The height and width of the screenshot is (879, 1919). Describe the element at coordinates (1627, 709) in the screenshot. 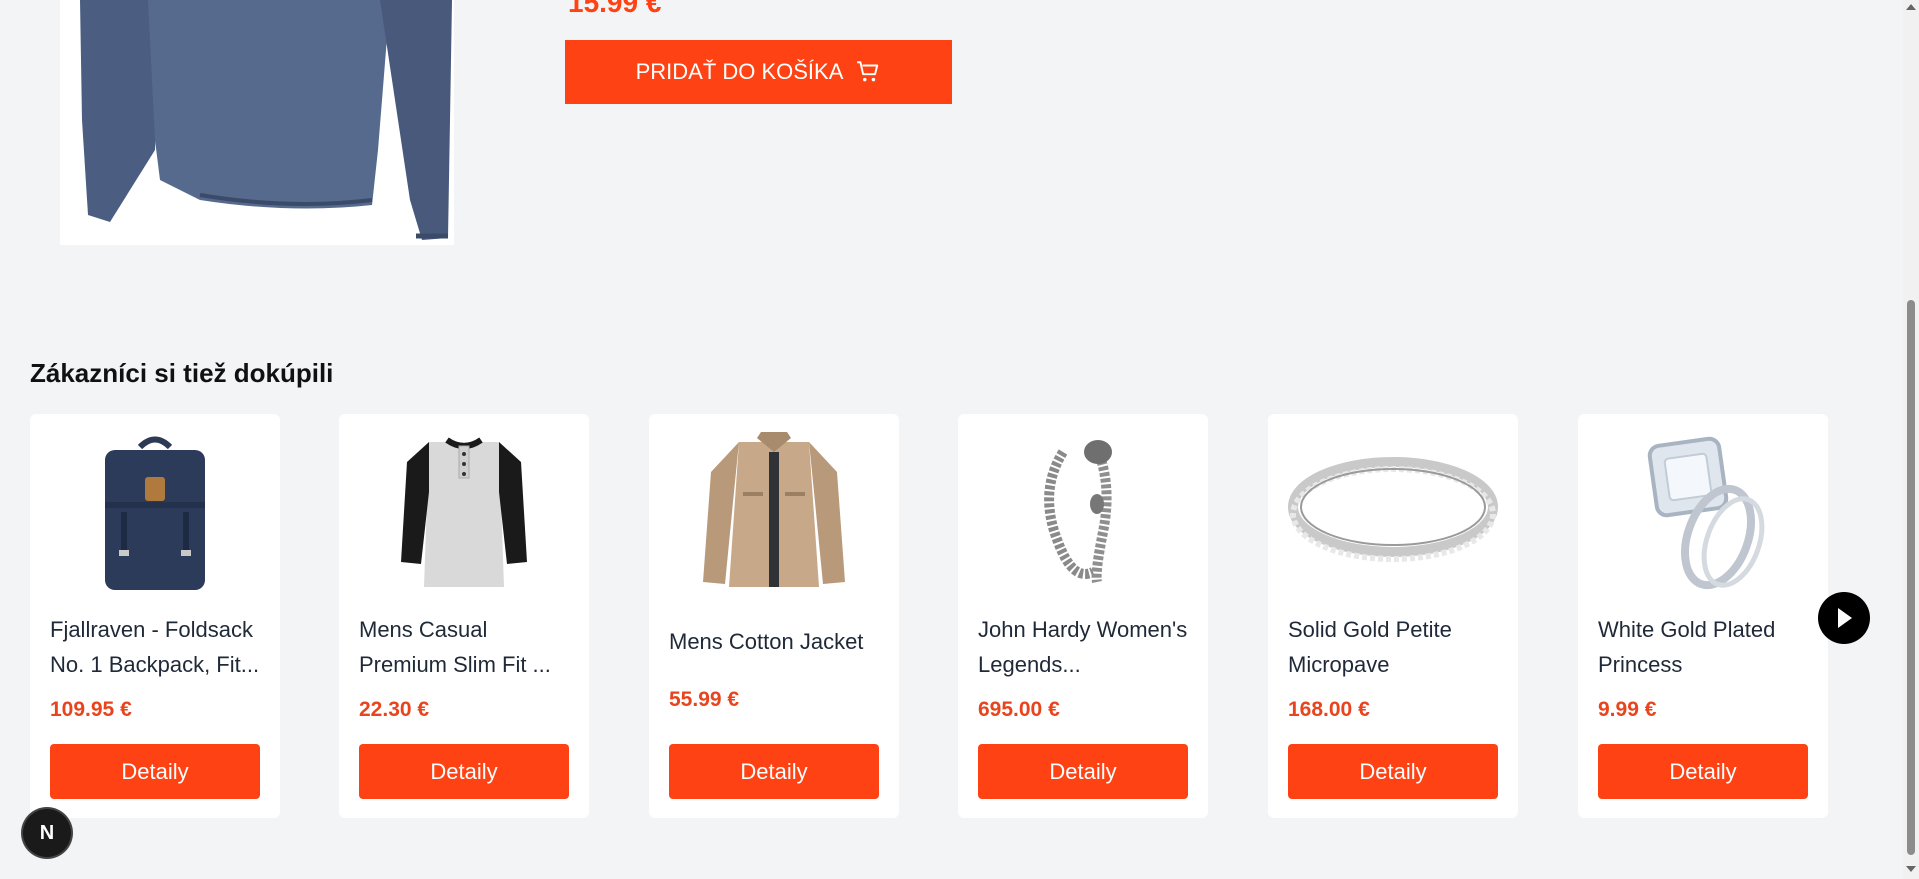

I see `product-price: 9.99 €` at that location.